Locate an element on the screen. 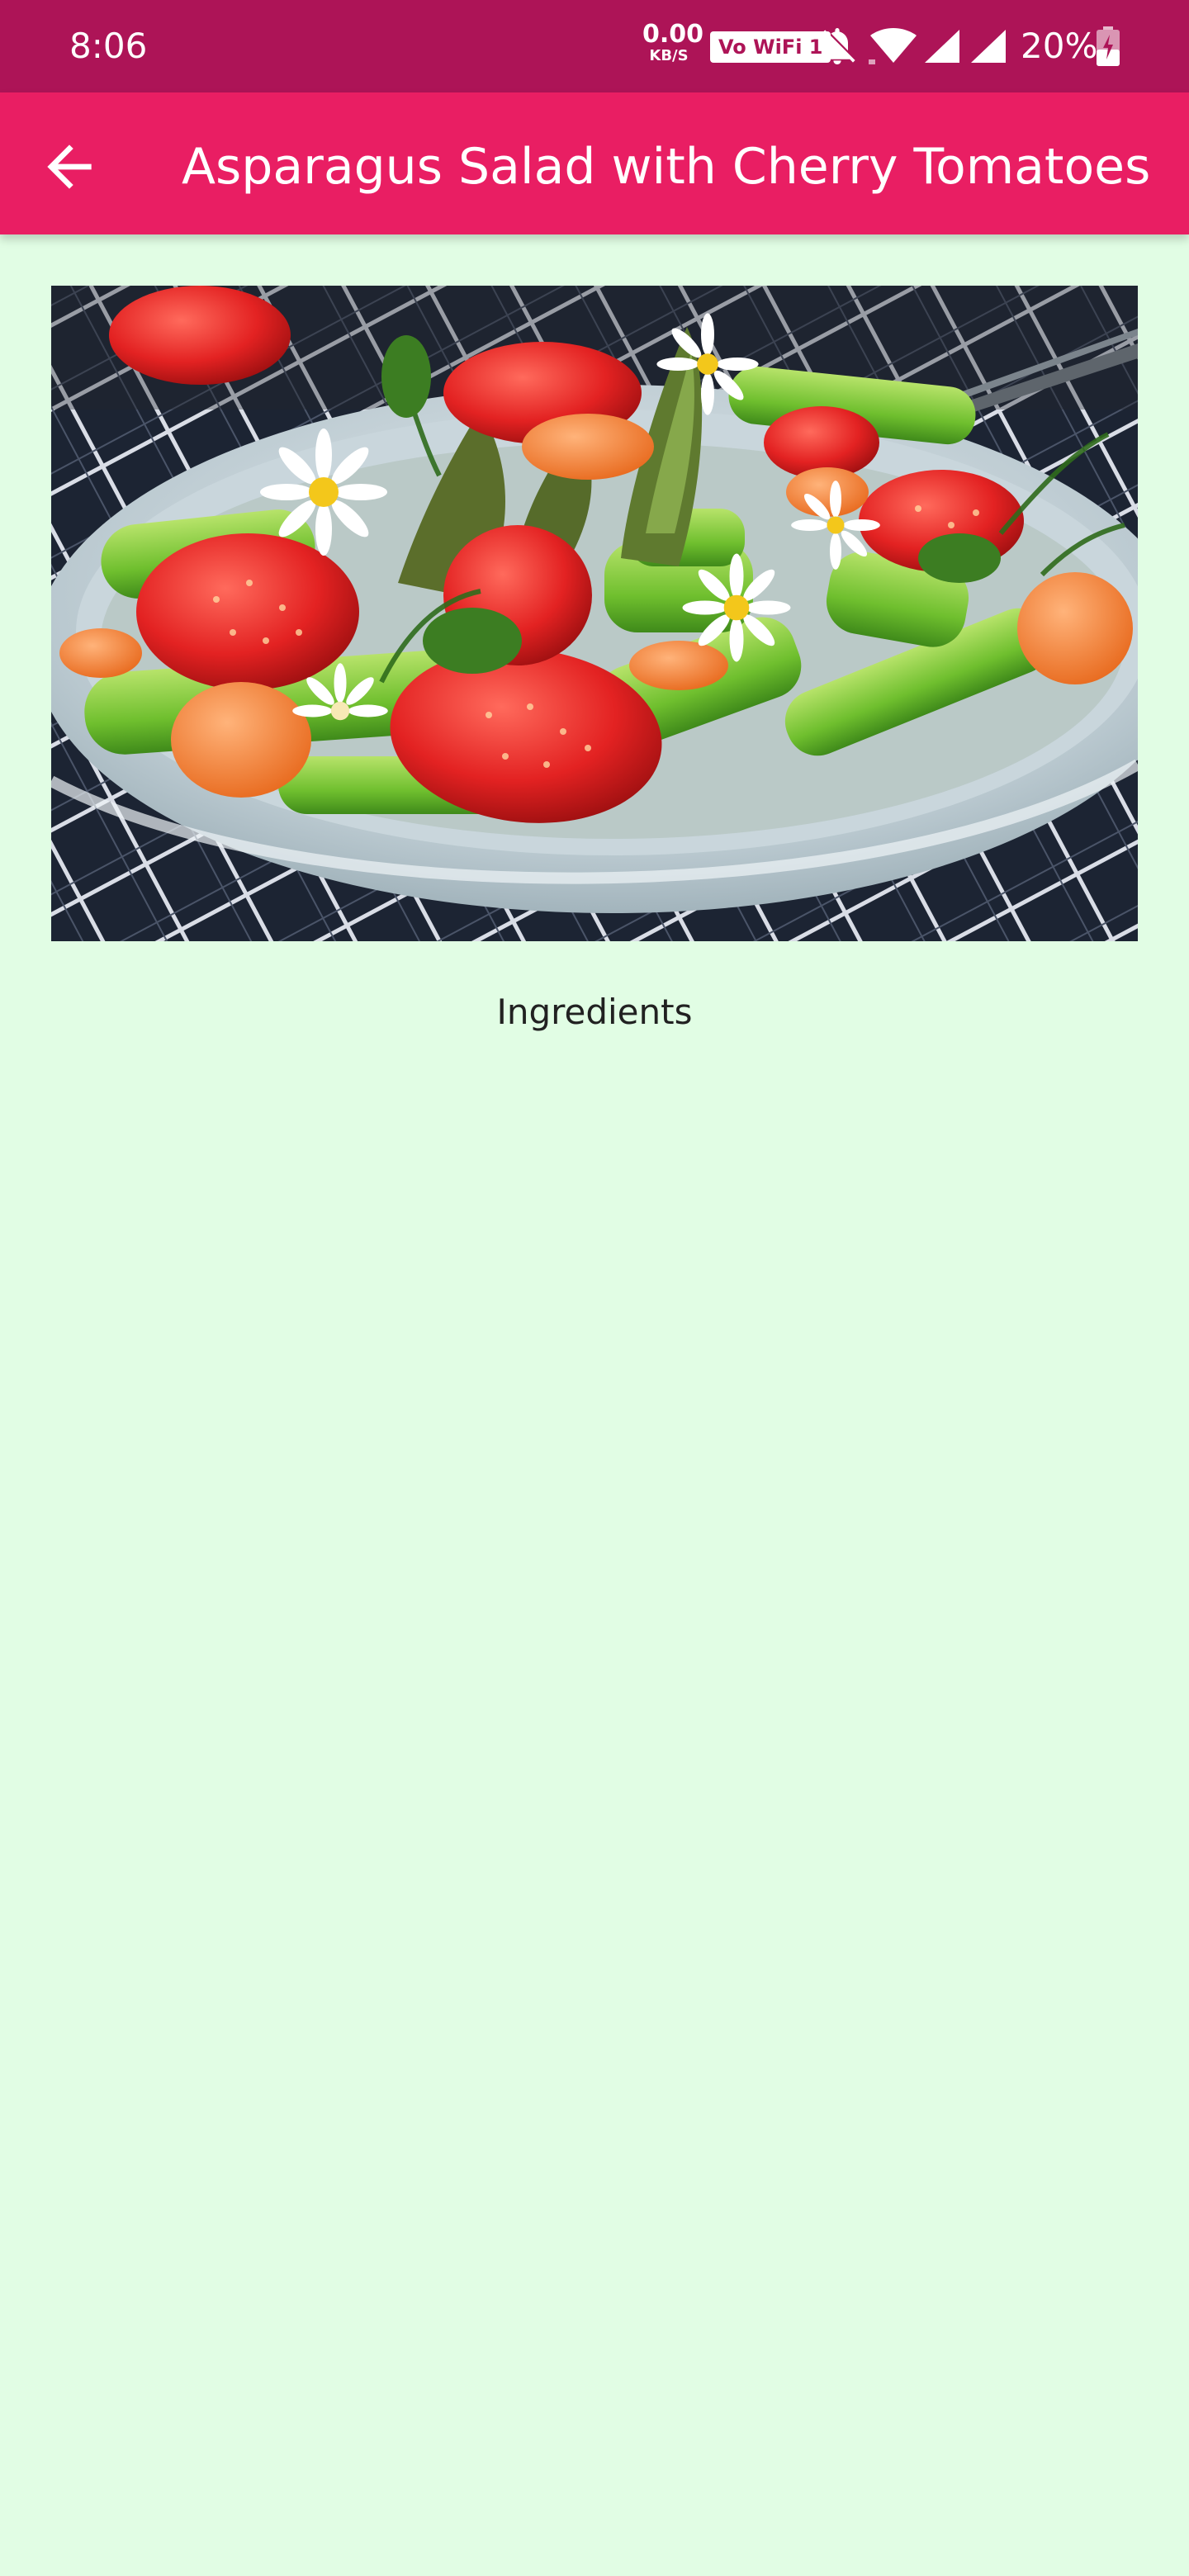 The image size is (1189, 2576). back-button is located at coordinates (69, 167).